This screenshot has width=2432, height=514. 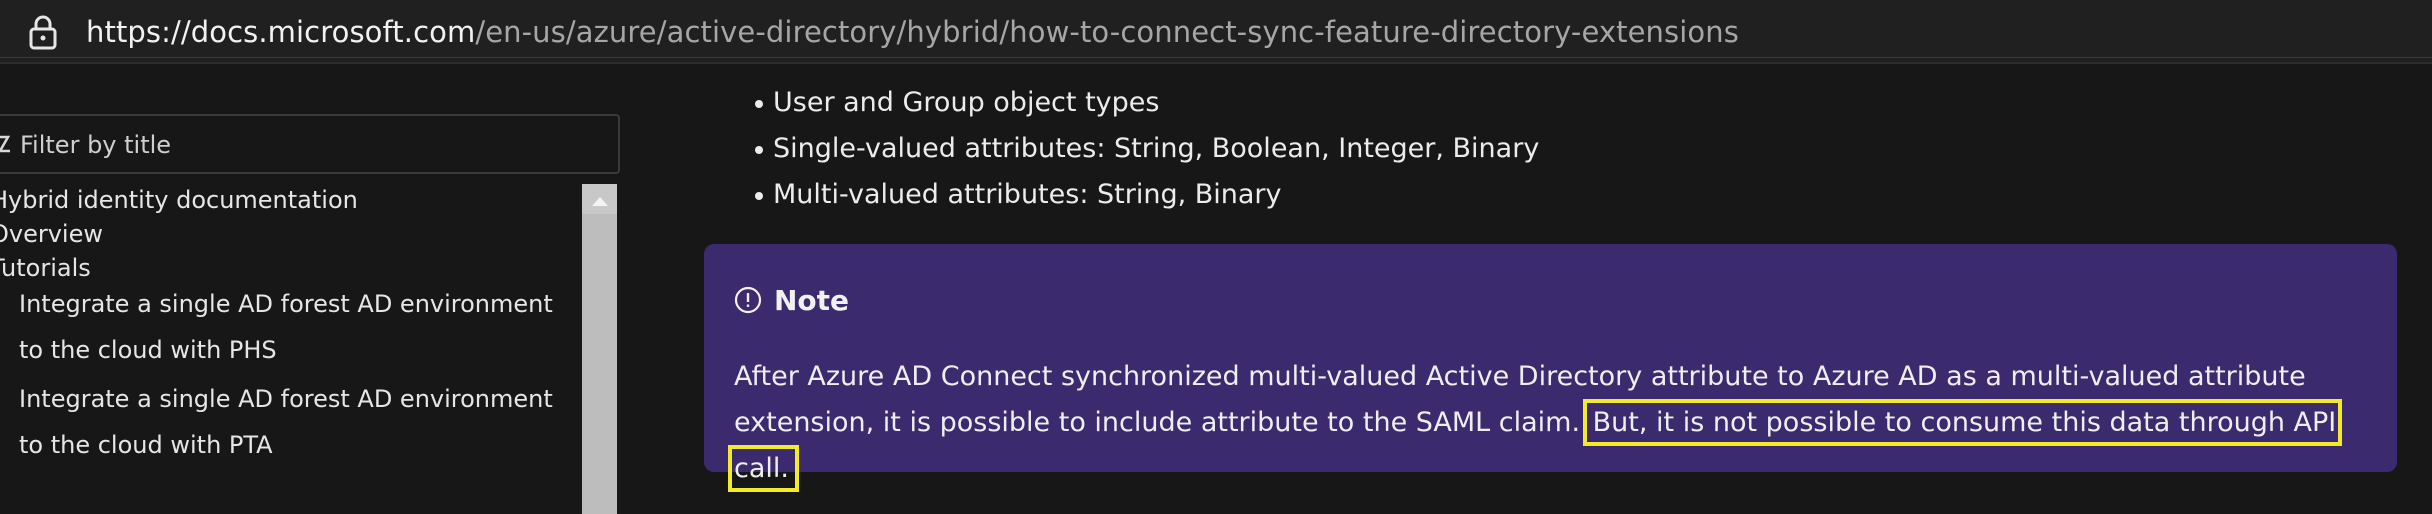 I want to click on filter-icon, so click(x=5, y=144).